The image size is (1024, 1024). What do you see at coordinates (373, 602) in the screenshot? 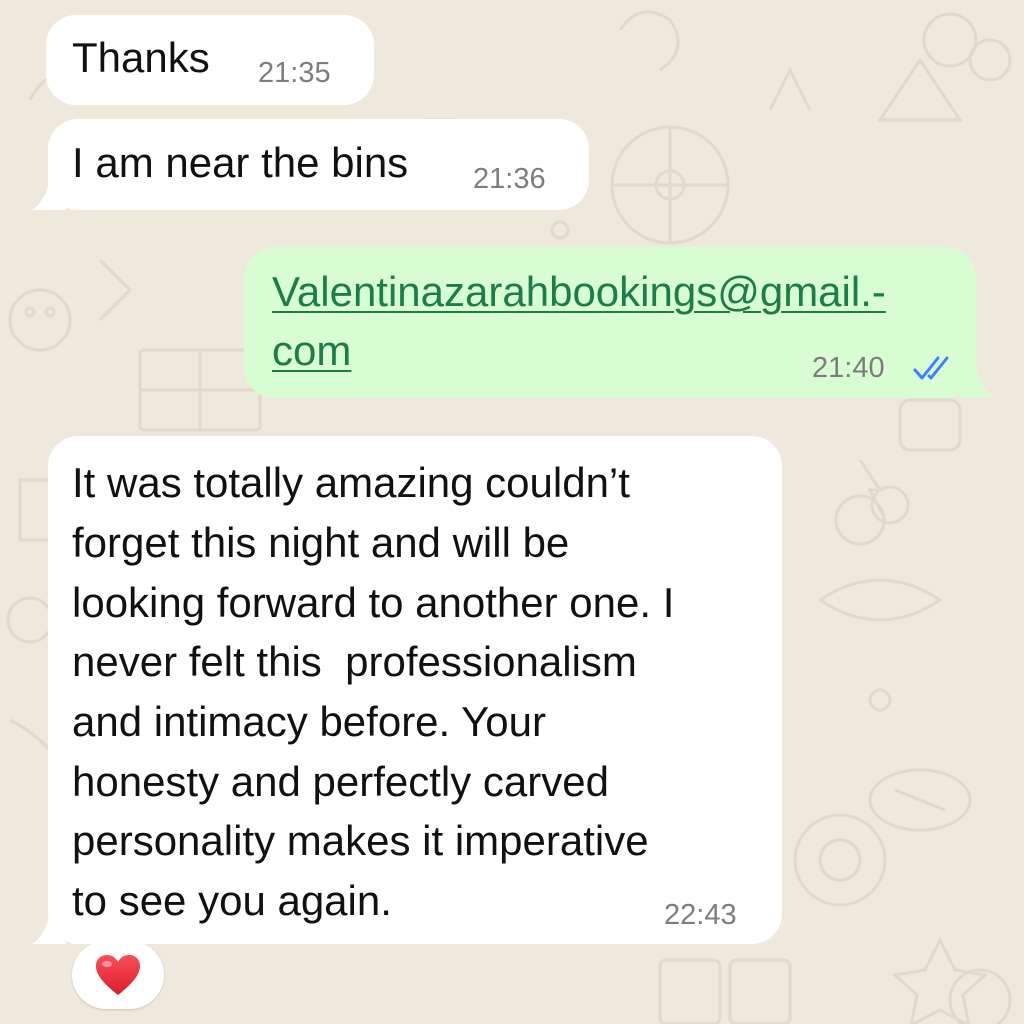
I see `message-text-line: looking forward to another one. I` at bounding box center [373, 602].